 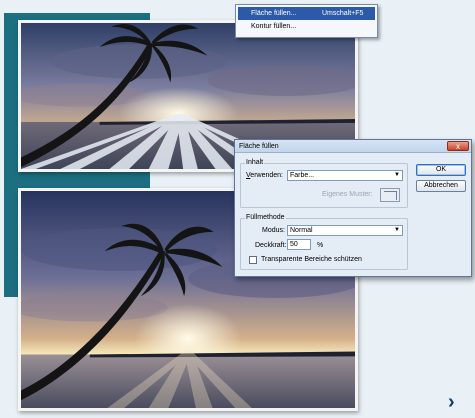 I want to click on opacity-label: Deckkraft:, so click(x=271, y=245).